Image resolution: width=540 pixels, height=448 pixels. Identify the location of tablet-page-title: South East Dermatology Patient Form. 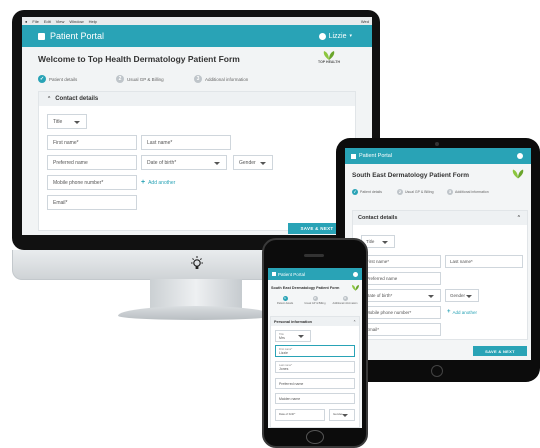
(411, 175).